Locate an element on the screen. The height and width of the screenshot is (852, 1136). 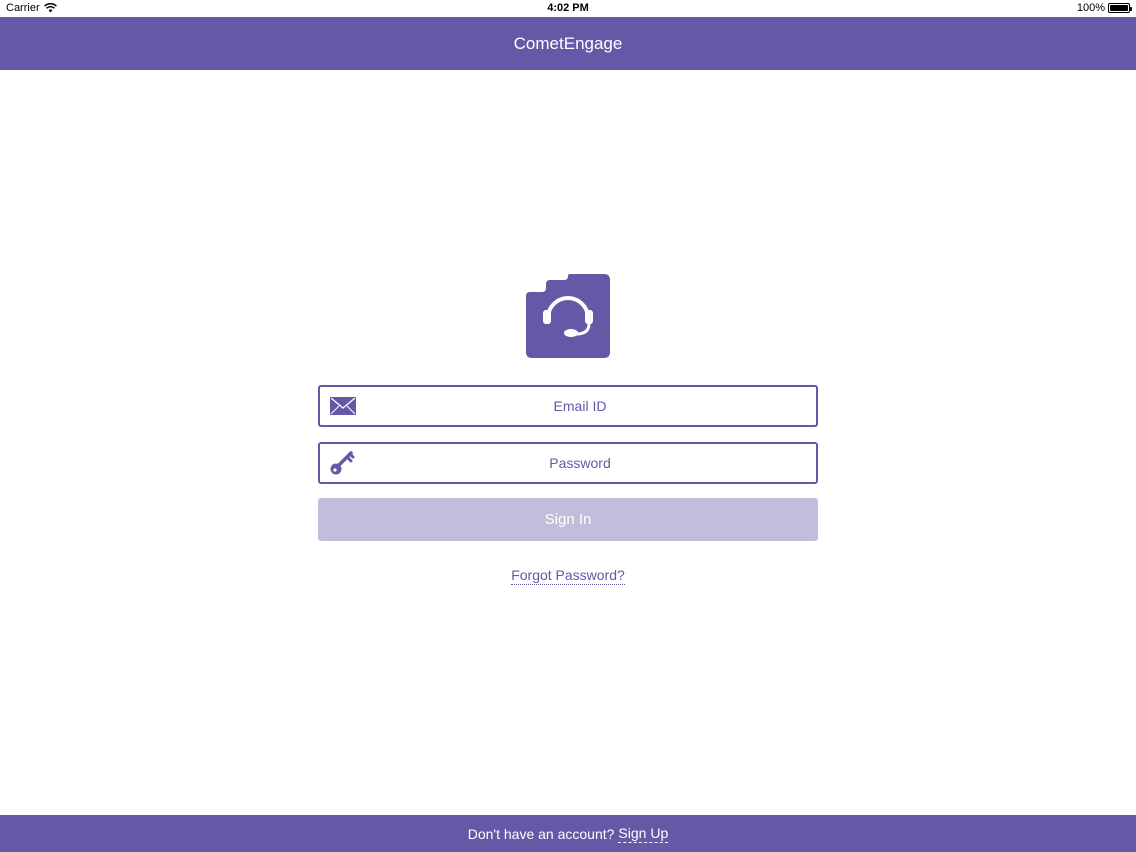
nav-bar: CometEngage is located at coordinates (568, 43).